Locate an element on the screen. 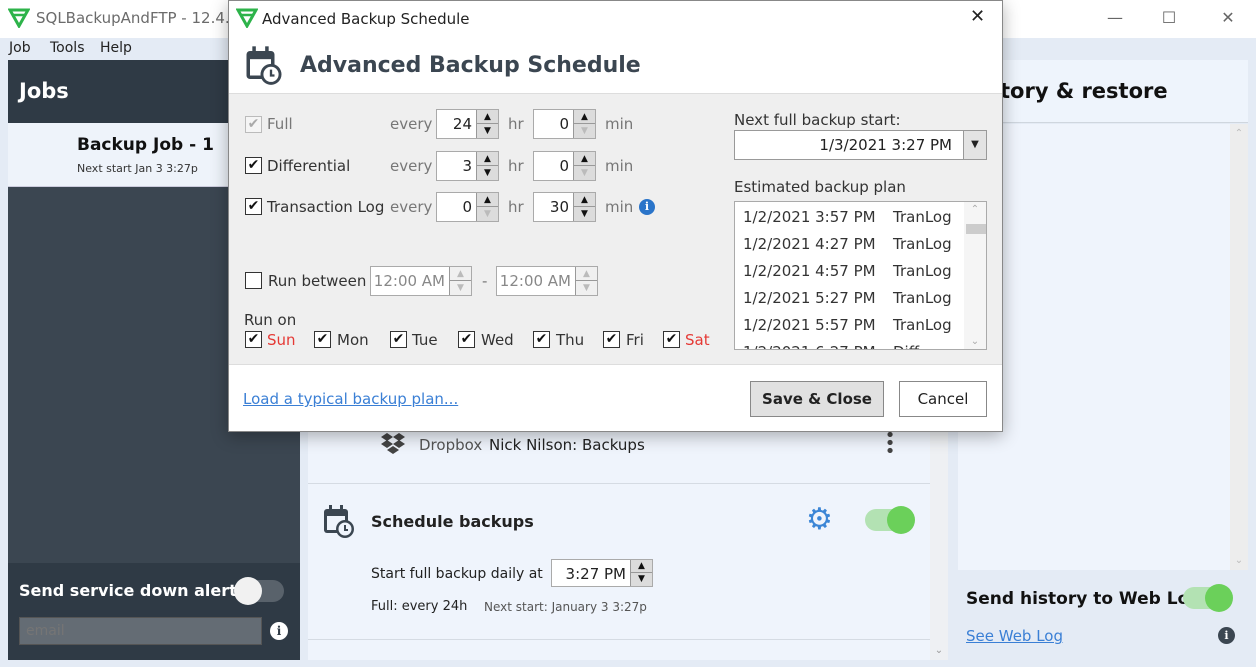 This screenshot has width=1256, height=667. menu-help: Help is located at coordinates (116, 48).